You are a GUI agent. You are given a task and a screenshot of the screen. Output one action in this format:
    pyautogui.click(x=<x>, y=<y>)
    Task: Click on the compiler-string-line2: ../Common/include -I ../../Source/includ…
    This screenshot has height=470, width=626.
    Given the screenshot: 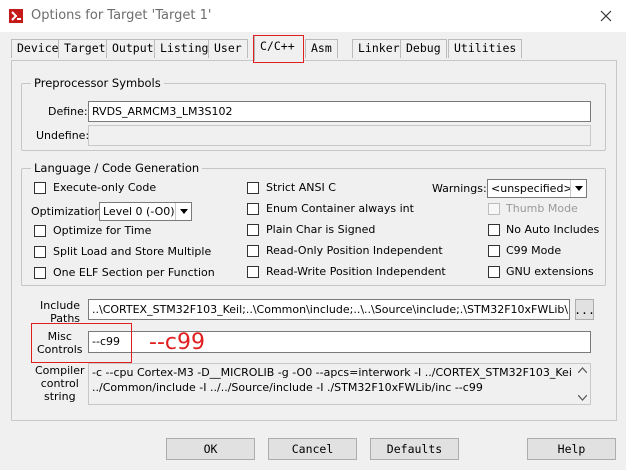 What is the action you would take?
    pyautogui.click(x=287, y=387)
    